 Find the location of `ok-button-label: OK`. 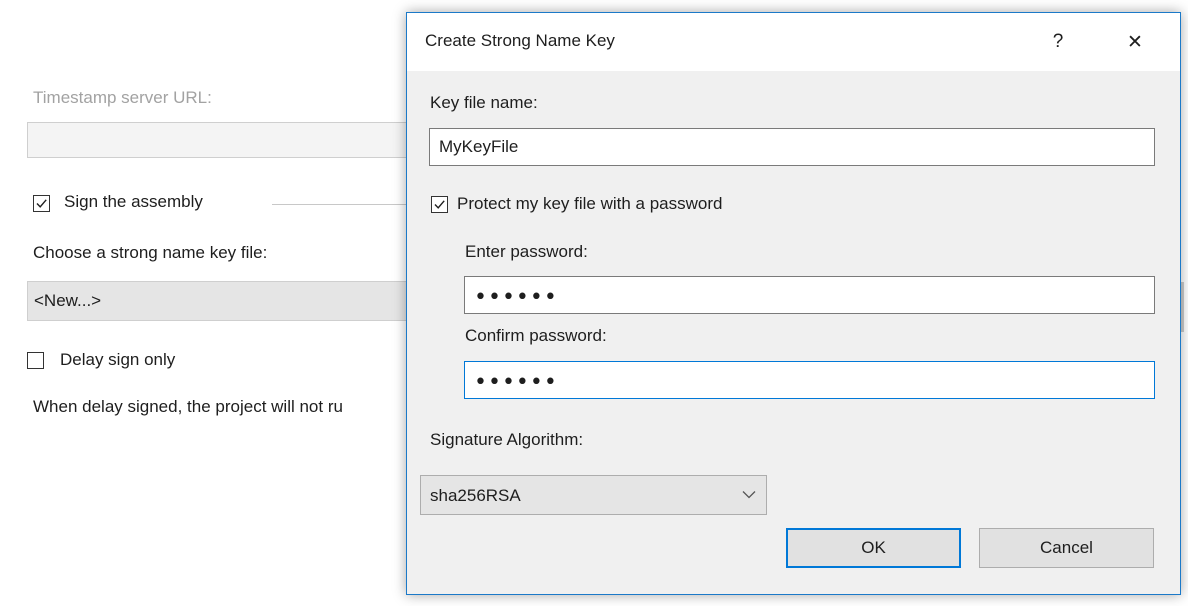

ok-button-label: OK is located at coordinates (873, 547).